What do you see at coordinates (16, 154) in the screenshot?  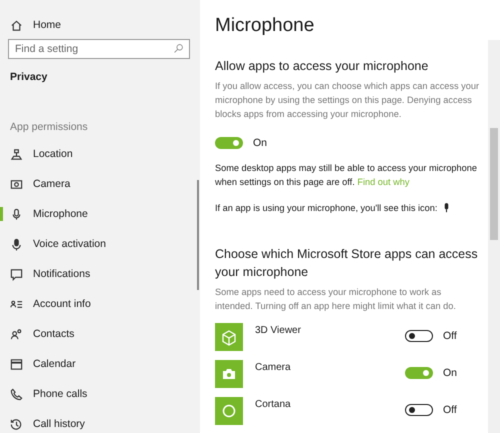 I see `location-icon` at bounding box center [16, 154].